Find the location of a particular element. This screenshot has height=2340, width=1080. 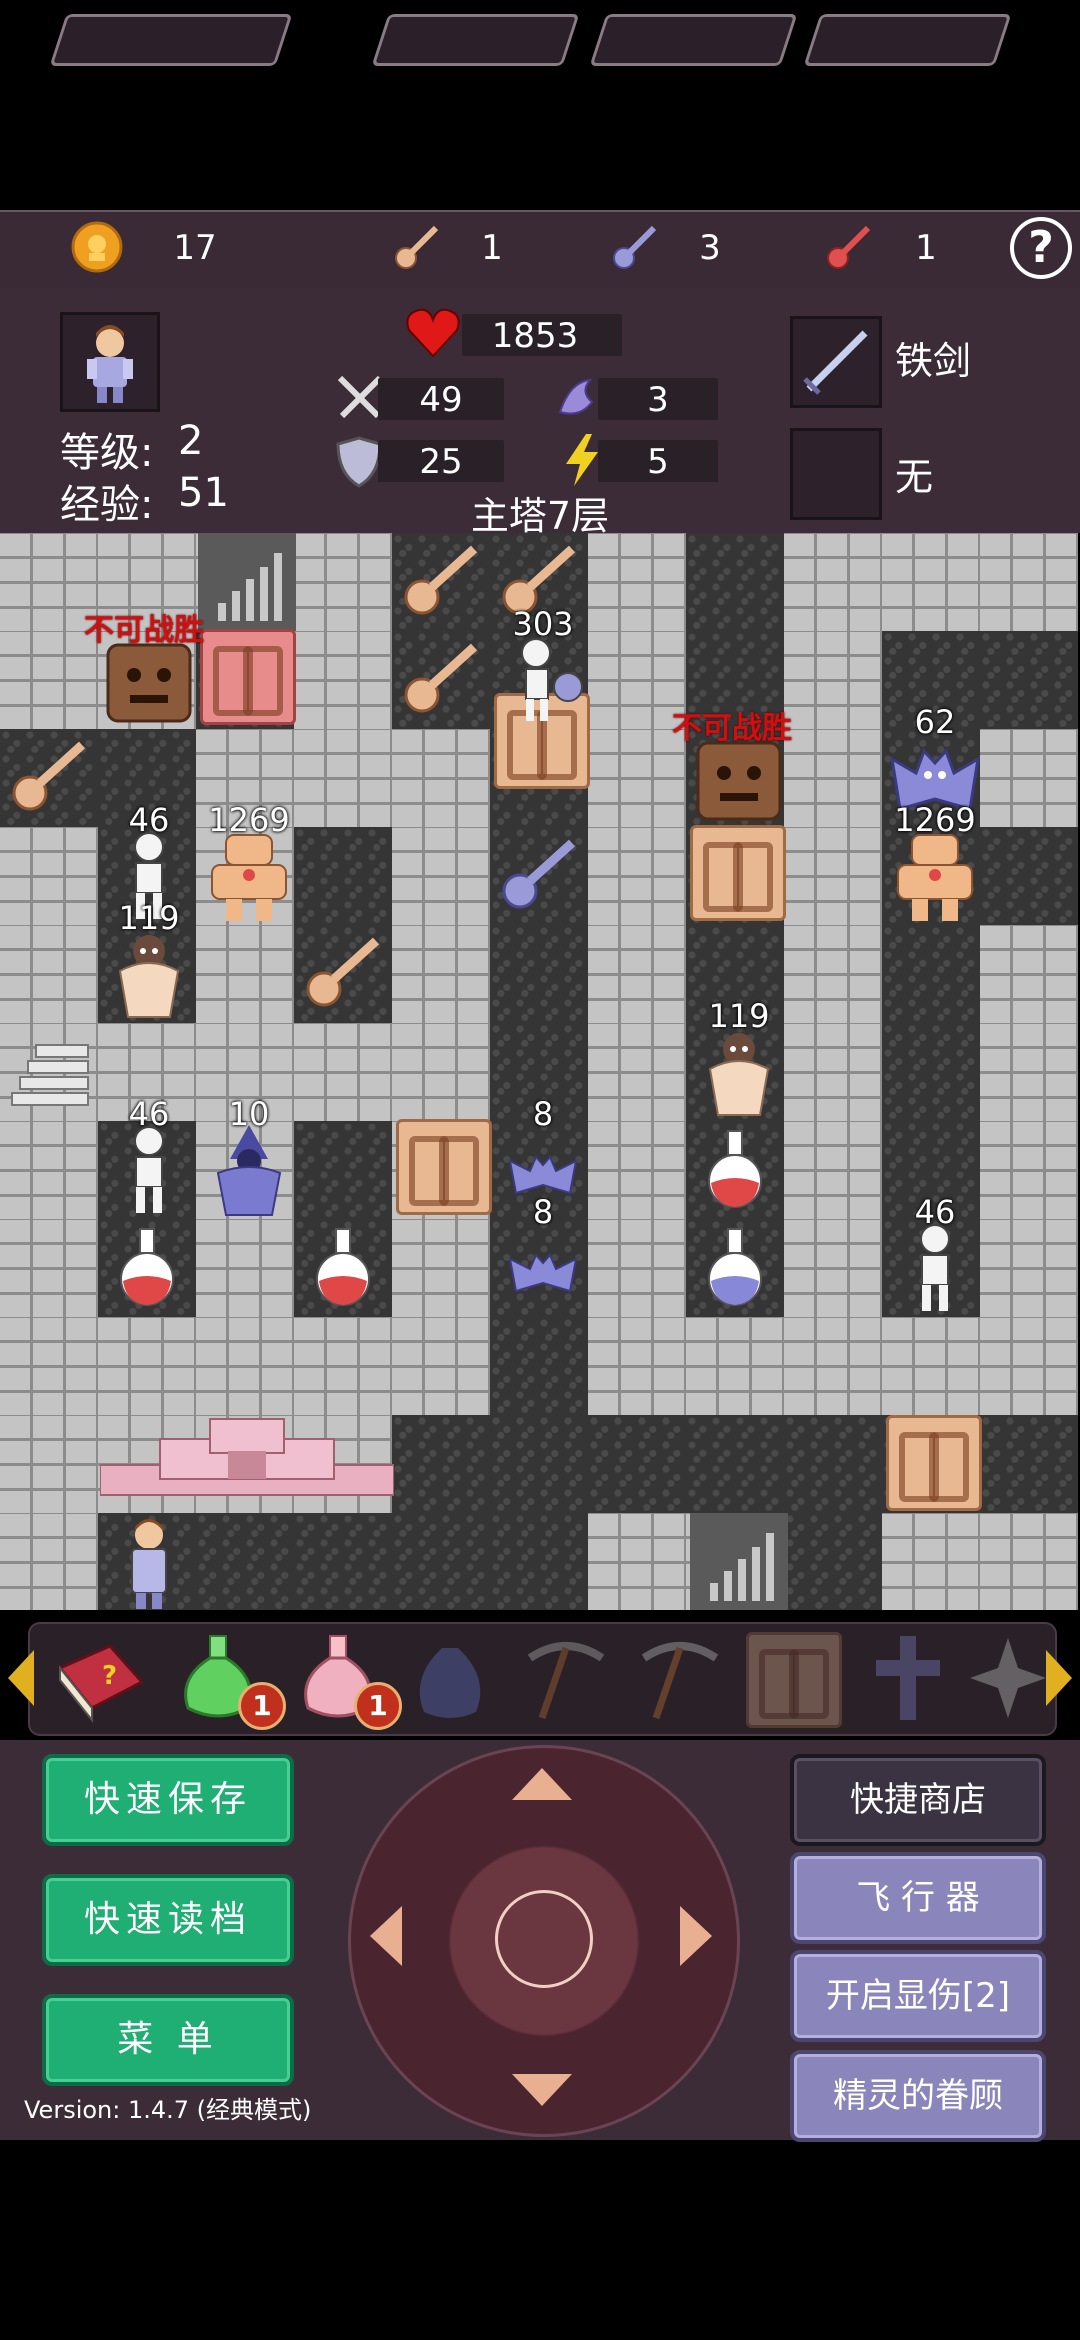

menu-button: 菜 单 is located at coordinates (168, 2040).